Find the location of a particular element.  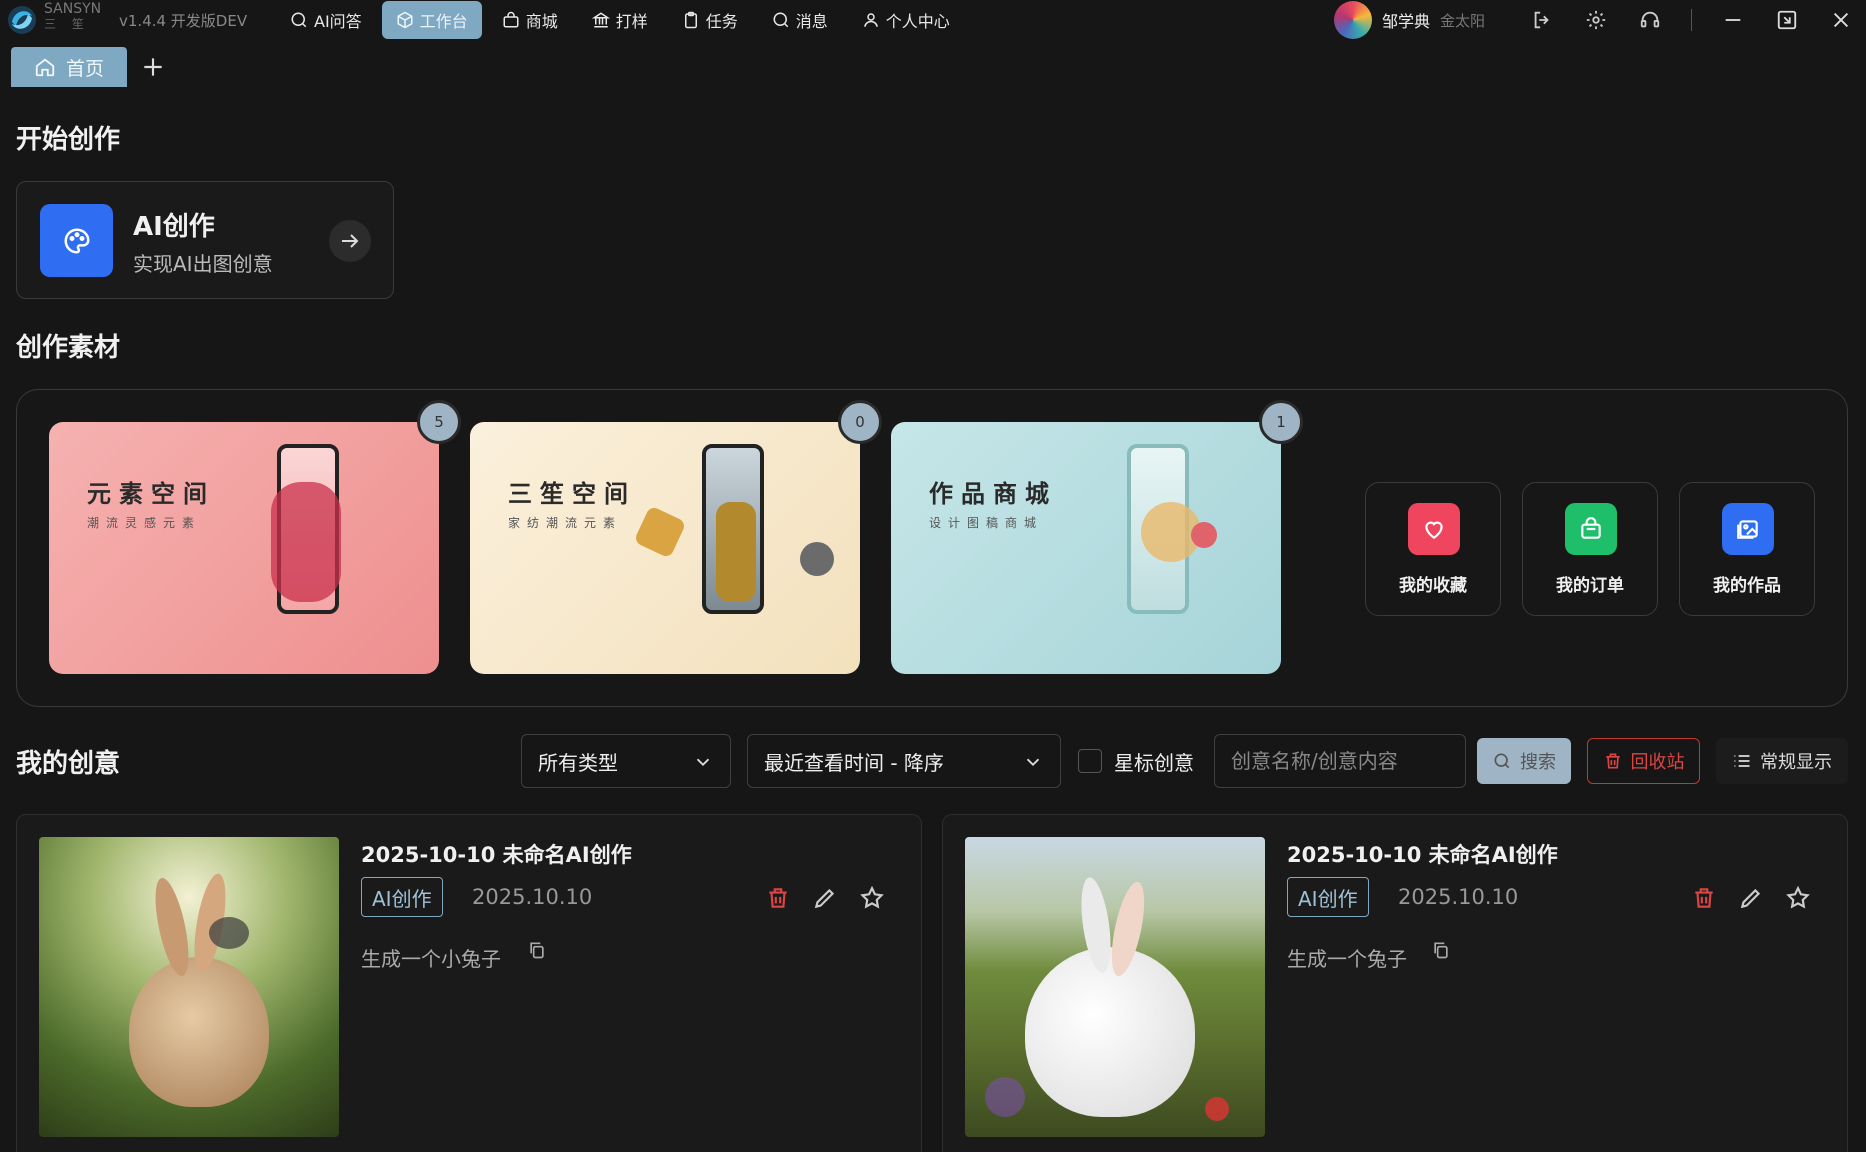

view-mode-label: 常规显示 is located at coordinates (1796, 762).